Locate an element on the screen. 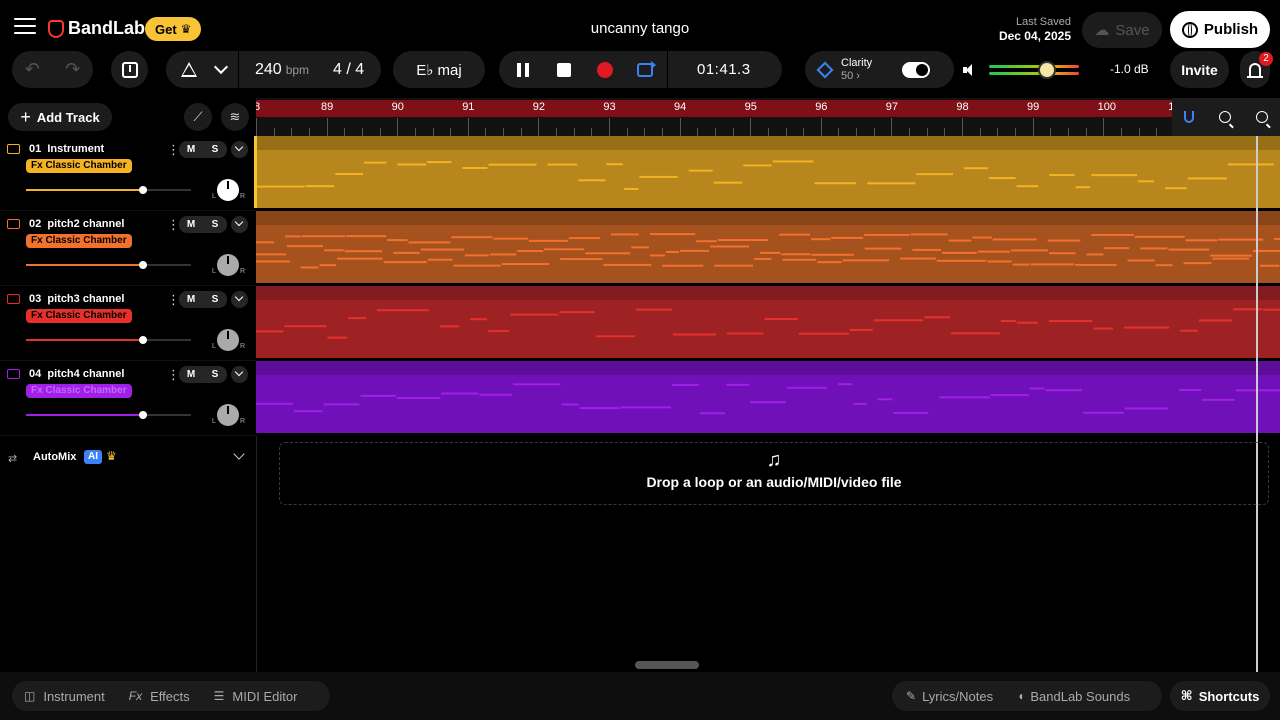 The width and height of the screenshot is (1280, 720). playhead is located at coordinates (1257, 404).